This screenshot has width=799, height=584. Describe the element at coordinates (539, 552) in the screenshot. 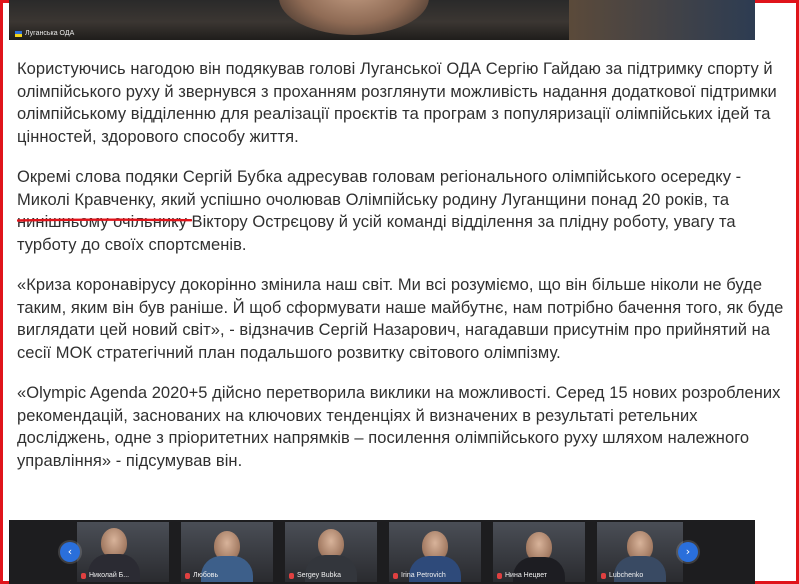

I see `participant-tile: Нина Нецвет` at that location.